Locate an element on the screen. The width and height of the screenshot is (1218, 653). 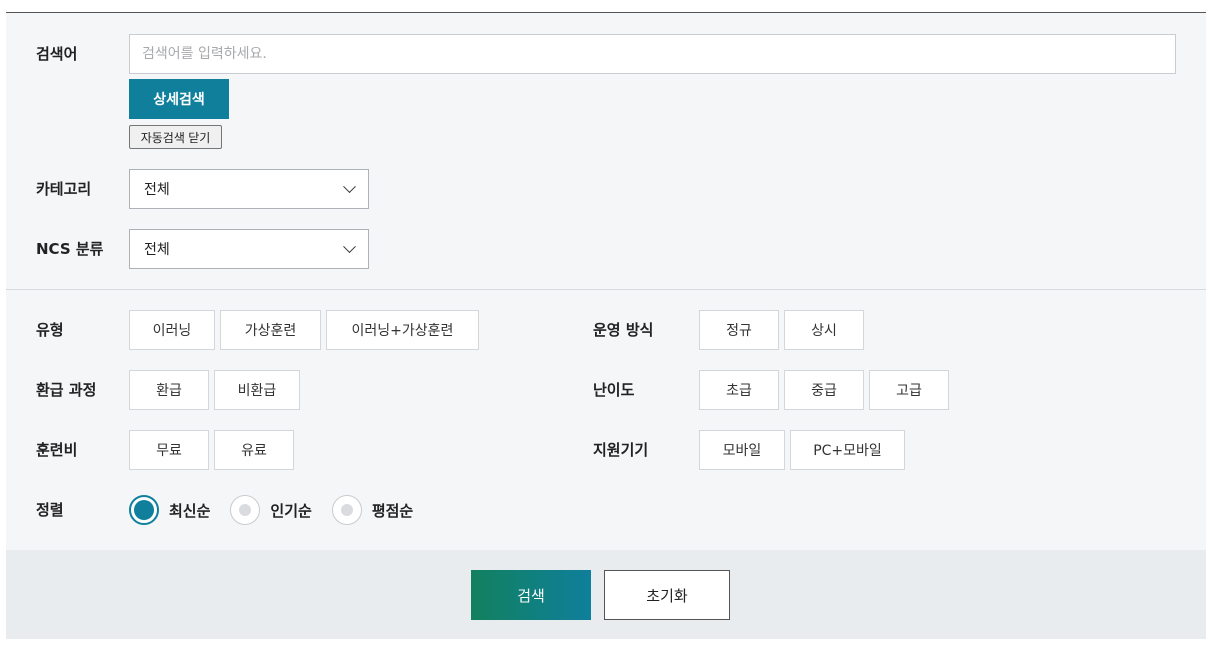
sort-option-rating: 평점순 is located at coordinates (372, 510).